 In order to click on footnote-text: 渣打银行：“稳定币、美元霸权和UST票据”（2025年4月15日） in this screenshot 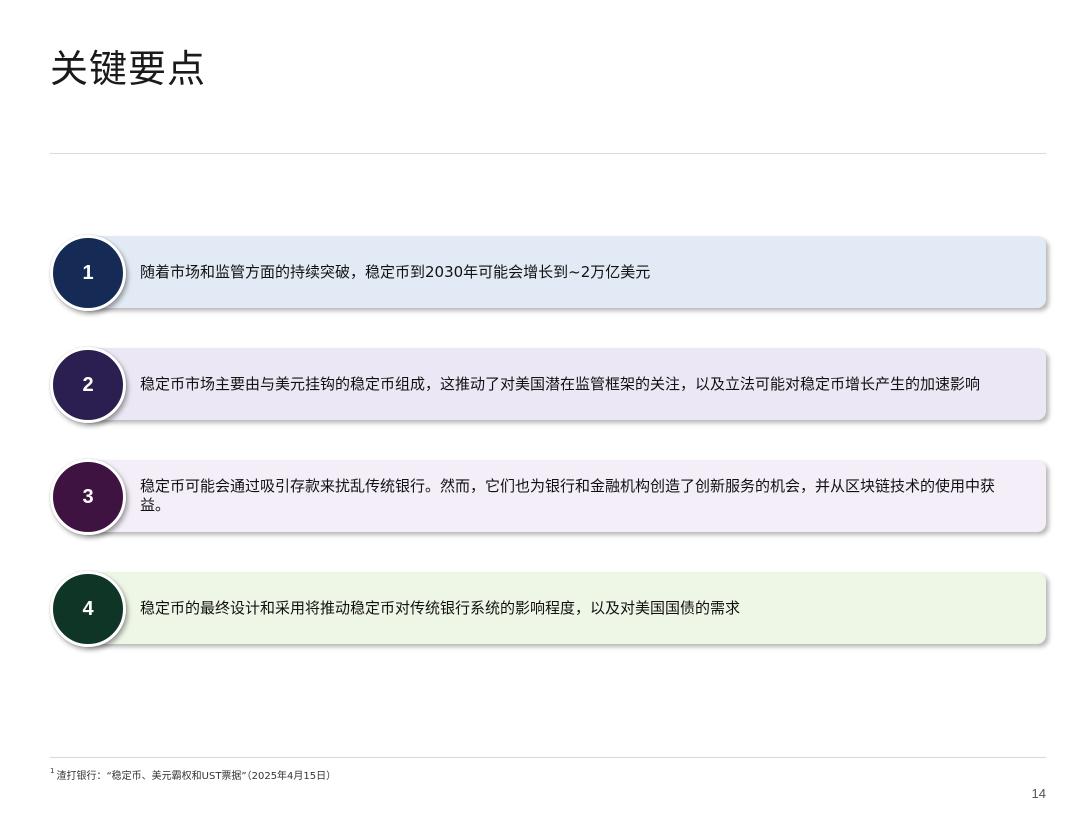, I will do `click(196, 776)`.